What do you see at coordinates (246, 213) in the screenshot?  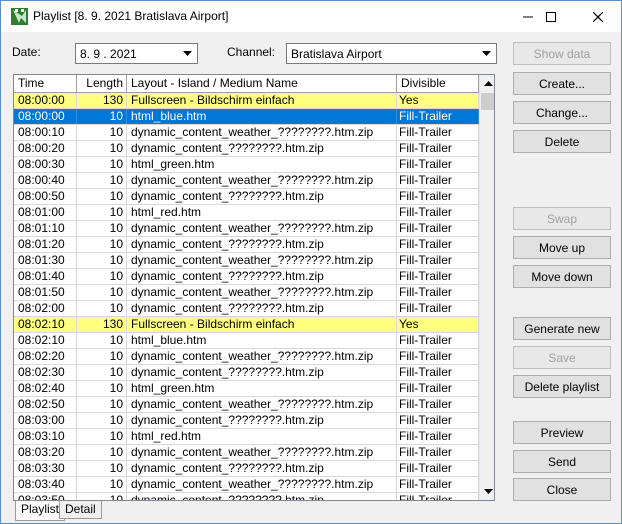 I see `table-row: 08:01:00 10 html_red.htm Fill-Trailer` at bounding box center [246, 213].